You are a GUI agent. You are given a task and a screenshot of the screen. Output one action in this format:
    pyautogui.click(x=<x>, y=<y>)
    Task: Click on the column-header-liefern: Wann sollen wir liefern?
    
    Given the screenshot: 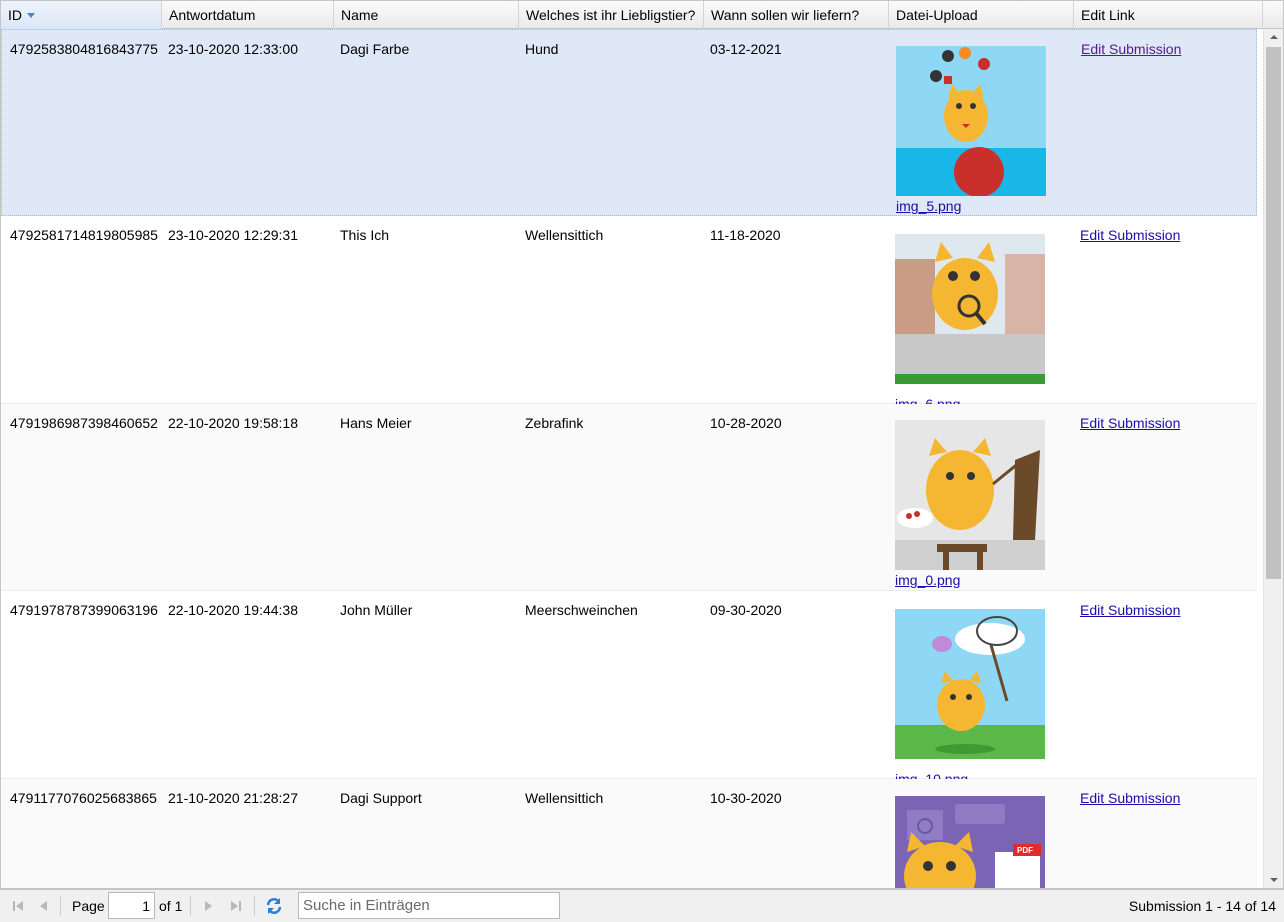 What is the action you would take?
    pyautogui.click(x=796, y=15)
    